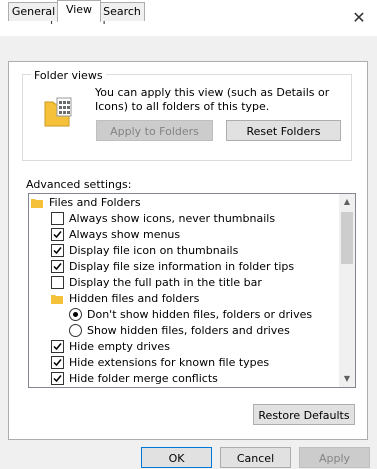 Image resolution: width=377 pixels, height=469 pixels. I want to click on folder-view-icon, so click(58, 112).